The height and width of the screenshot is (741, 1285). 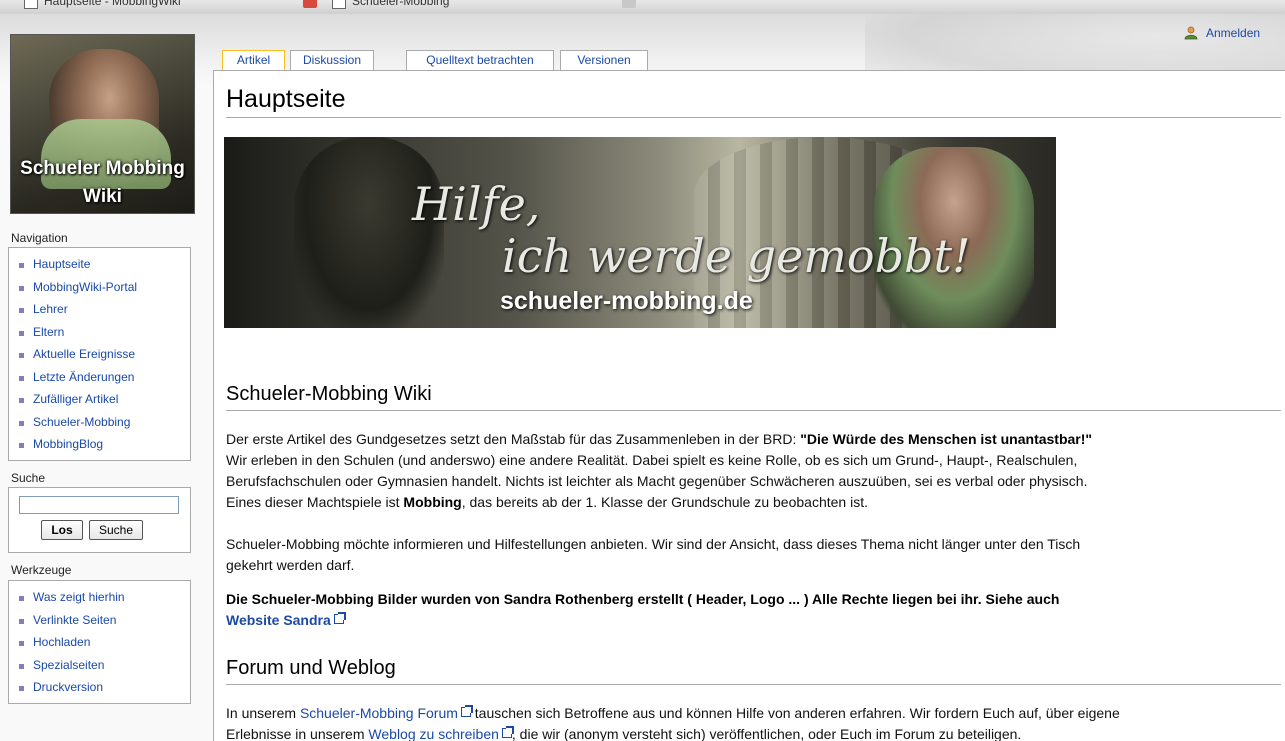 I want to click on tools-title: Werkzeuge, so click(x=41, y=570).